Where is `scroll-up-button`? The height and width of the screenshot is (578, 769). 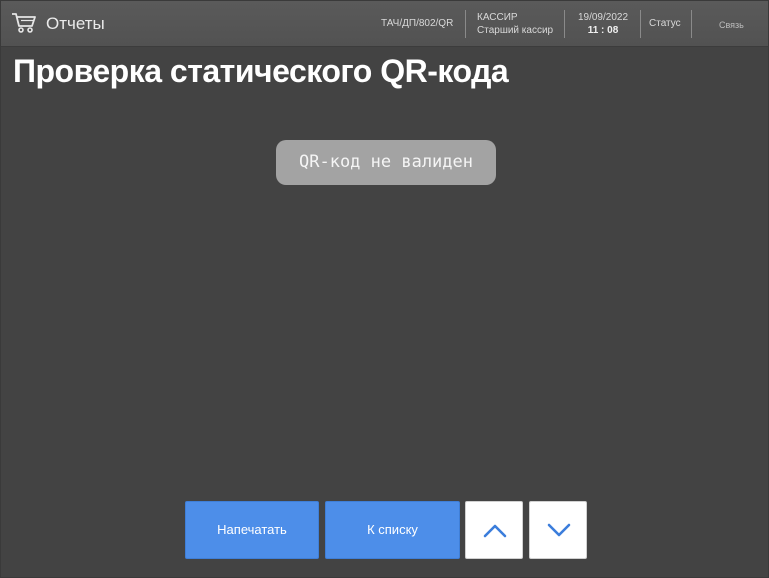 scroll-up-button is located at coordinates (494, 530).